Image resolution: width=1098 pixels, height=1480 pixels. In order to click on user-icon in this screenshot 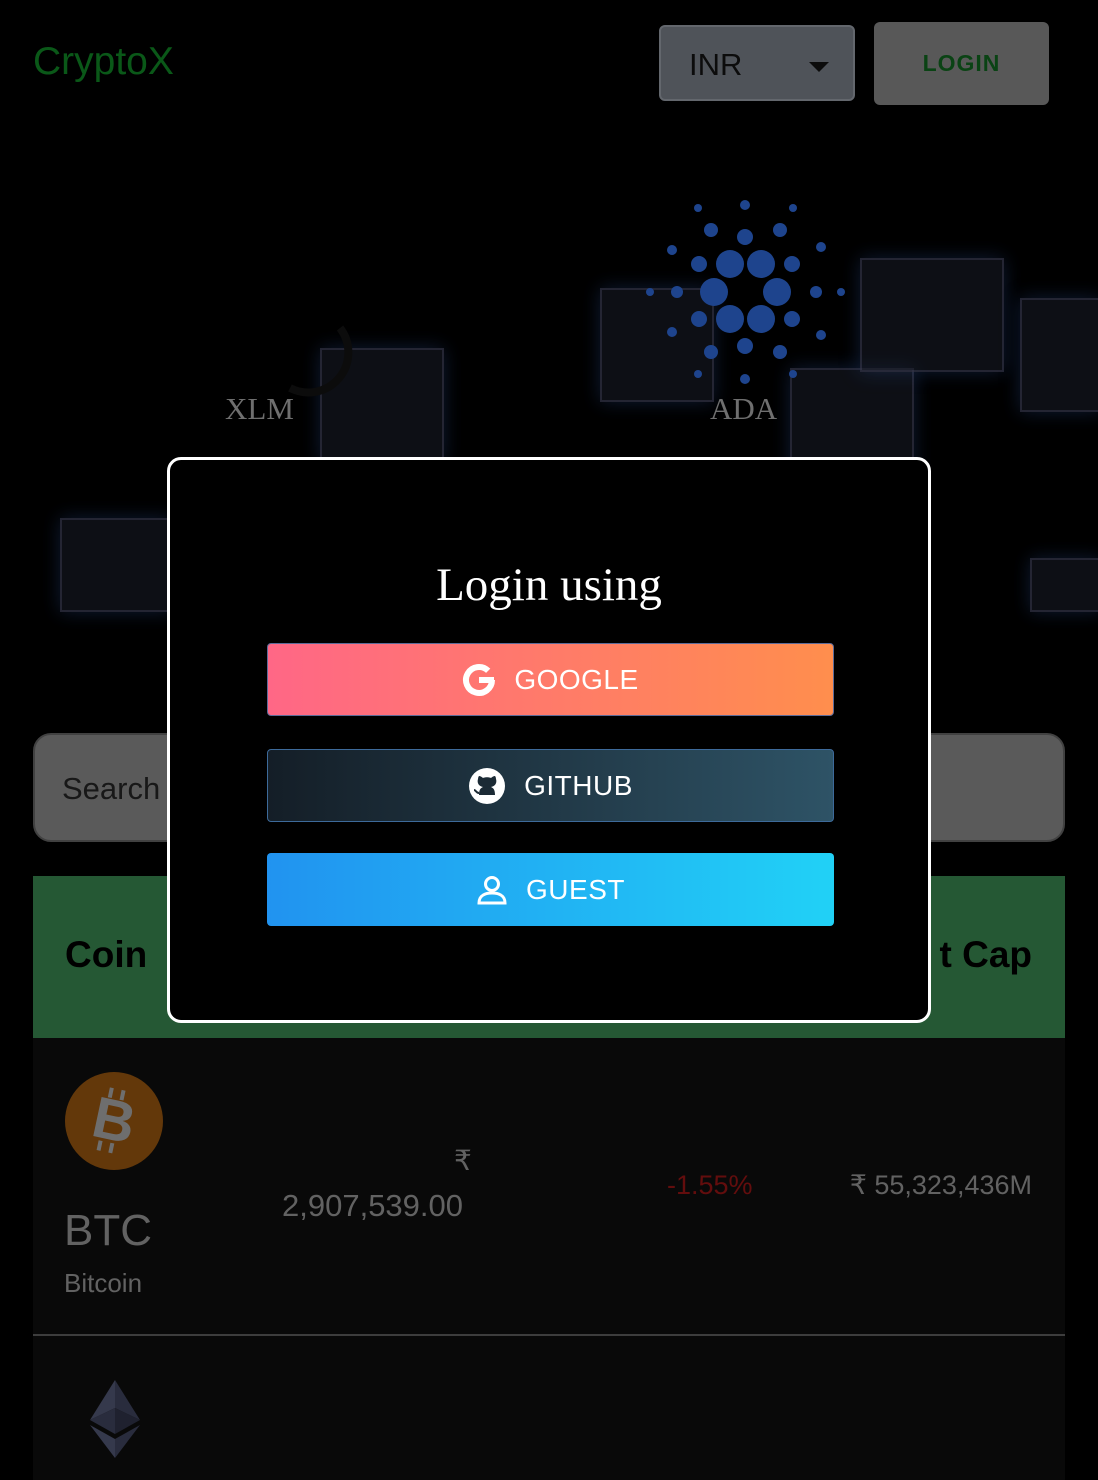, I will do `click(492, 889)`.